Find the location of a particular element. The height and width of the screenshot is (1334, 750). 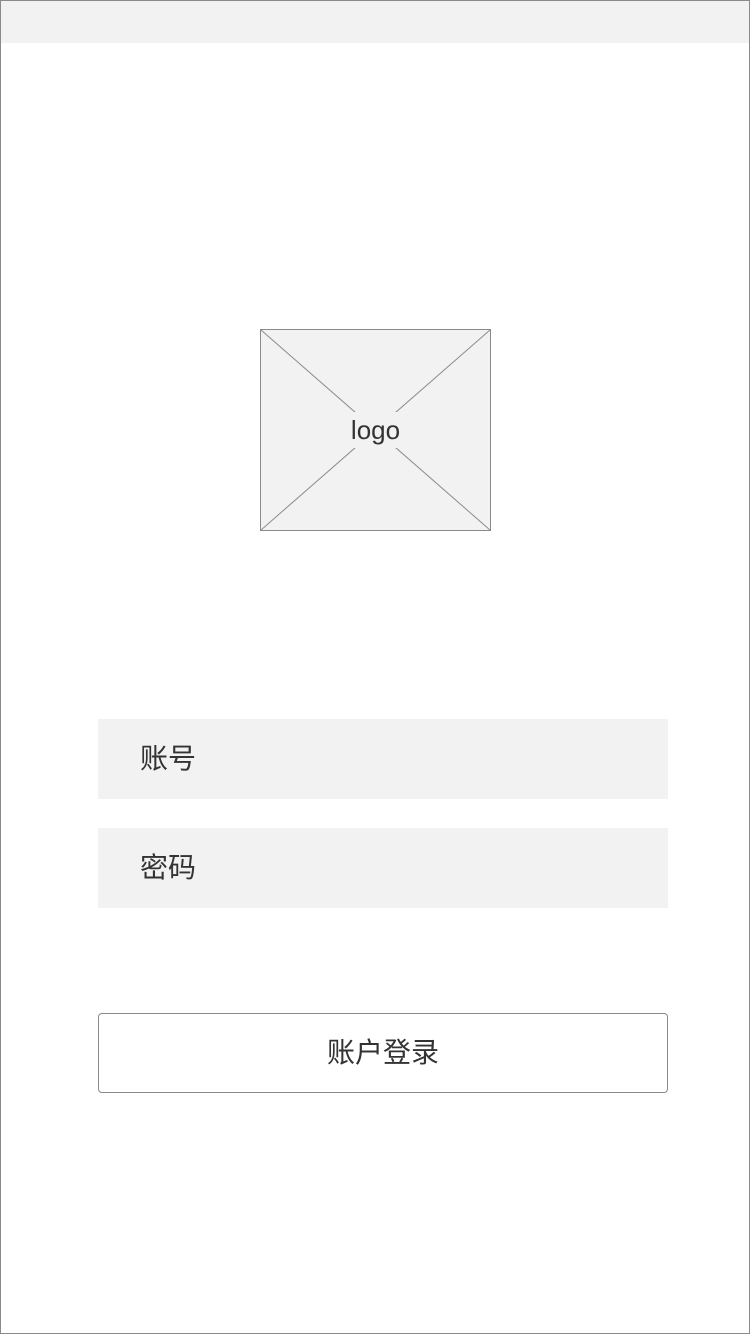

account-field: 账号 is located at coordinates (383, 759).